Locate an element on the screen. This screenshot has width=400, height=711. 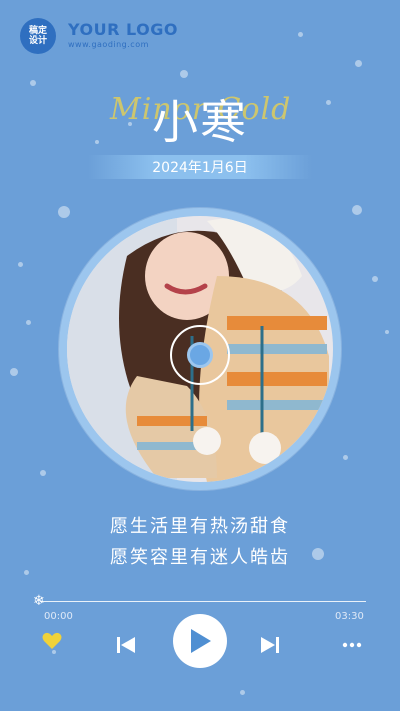
previous-icon is located at coordinates (126, 645).